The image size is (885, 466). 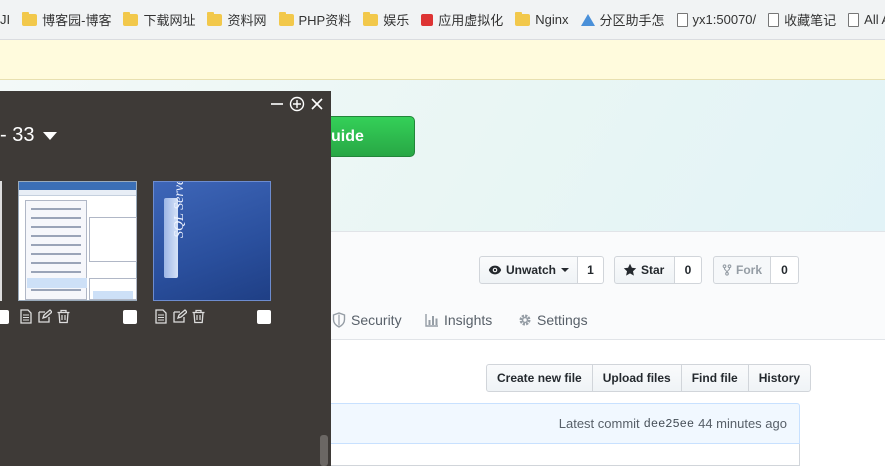 What do you see at coordinates (550, 455) in the screenshot?
I see `file-list` at bounding box center [550, 455].